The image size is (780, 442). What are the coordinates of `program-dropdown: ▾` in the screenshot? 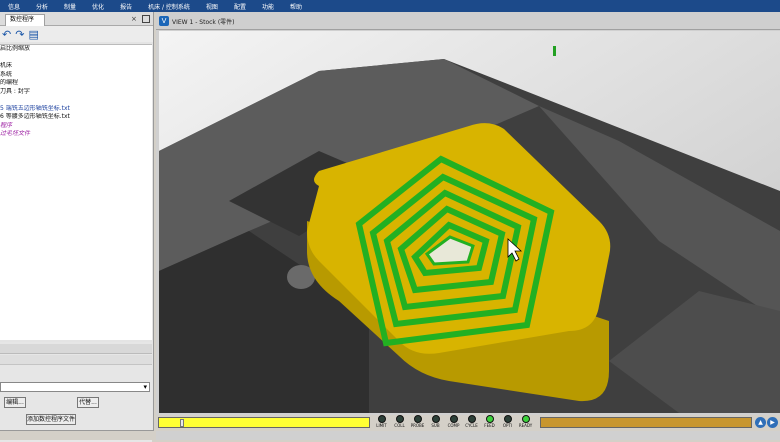 It's located at (75, 387).